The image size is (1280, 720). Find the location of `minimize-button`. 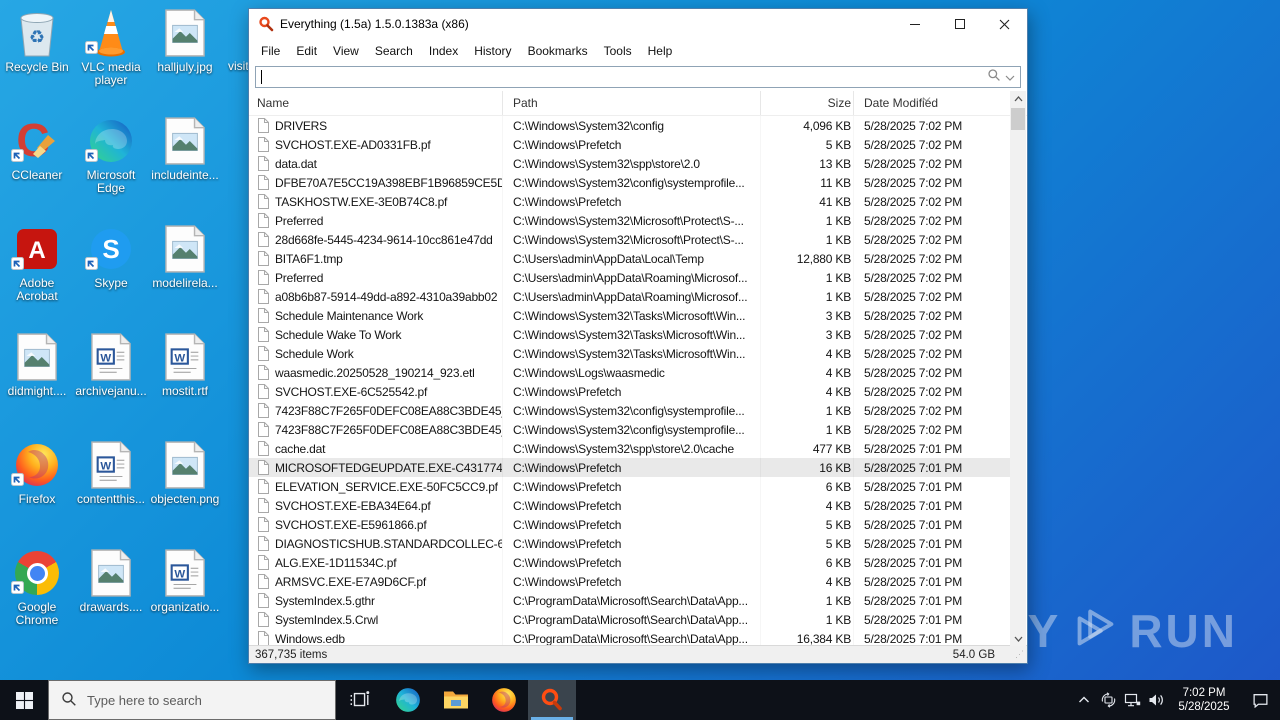

minimize-button is located at coordinates (914, 24).